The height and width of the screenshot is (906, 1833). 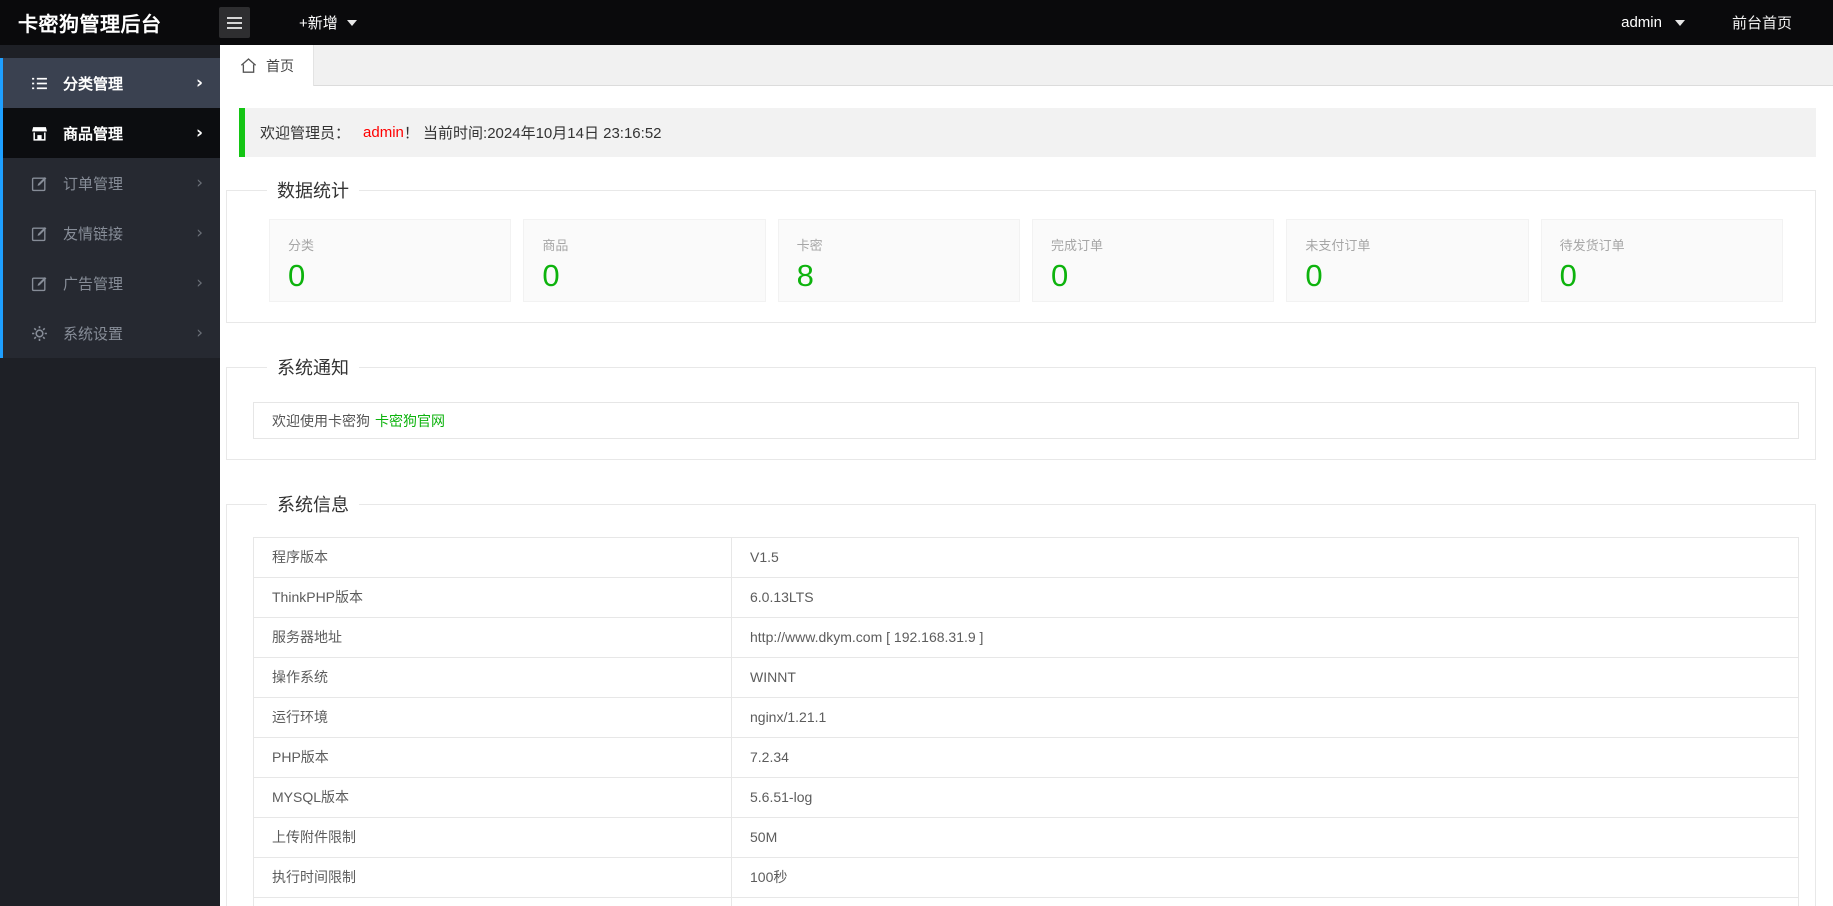 What do you see at coordinates (39, 333) in the screenshot?
I see `gear-icon` at bounding box center [39, 333].